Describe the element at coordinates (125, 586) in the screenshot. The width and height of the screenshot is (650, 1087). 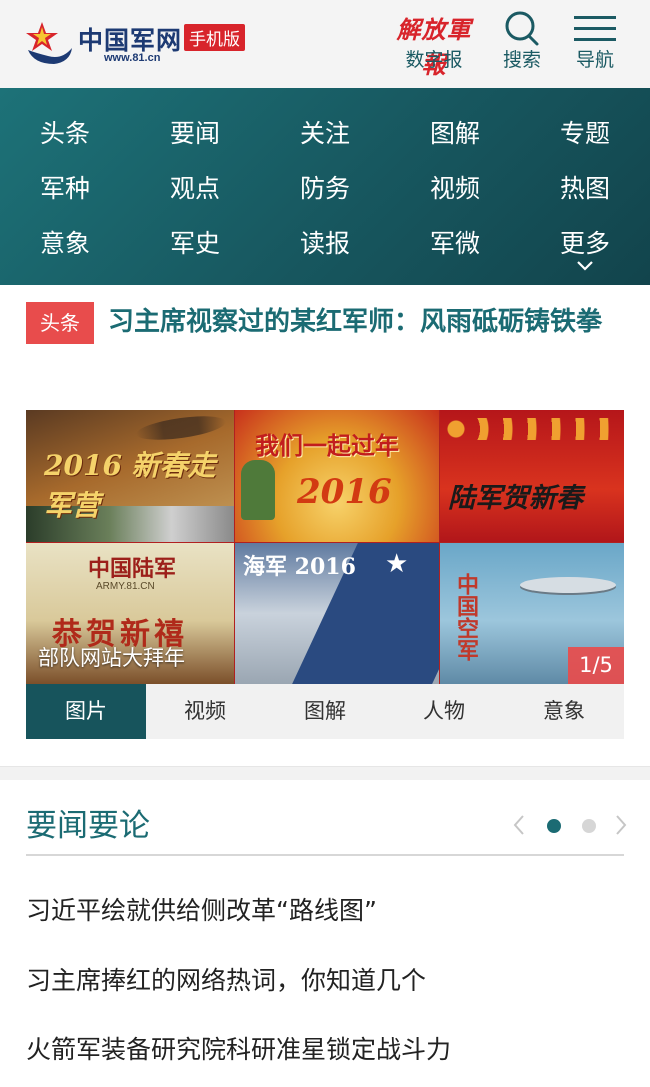
I see `tile-url: ARMY.81.CN` at that location.